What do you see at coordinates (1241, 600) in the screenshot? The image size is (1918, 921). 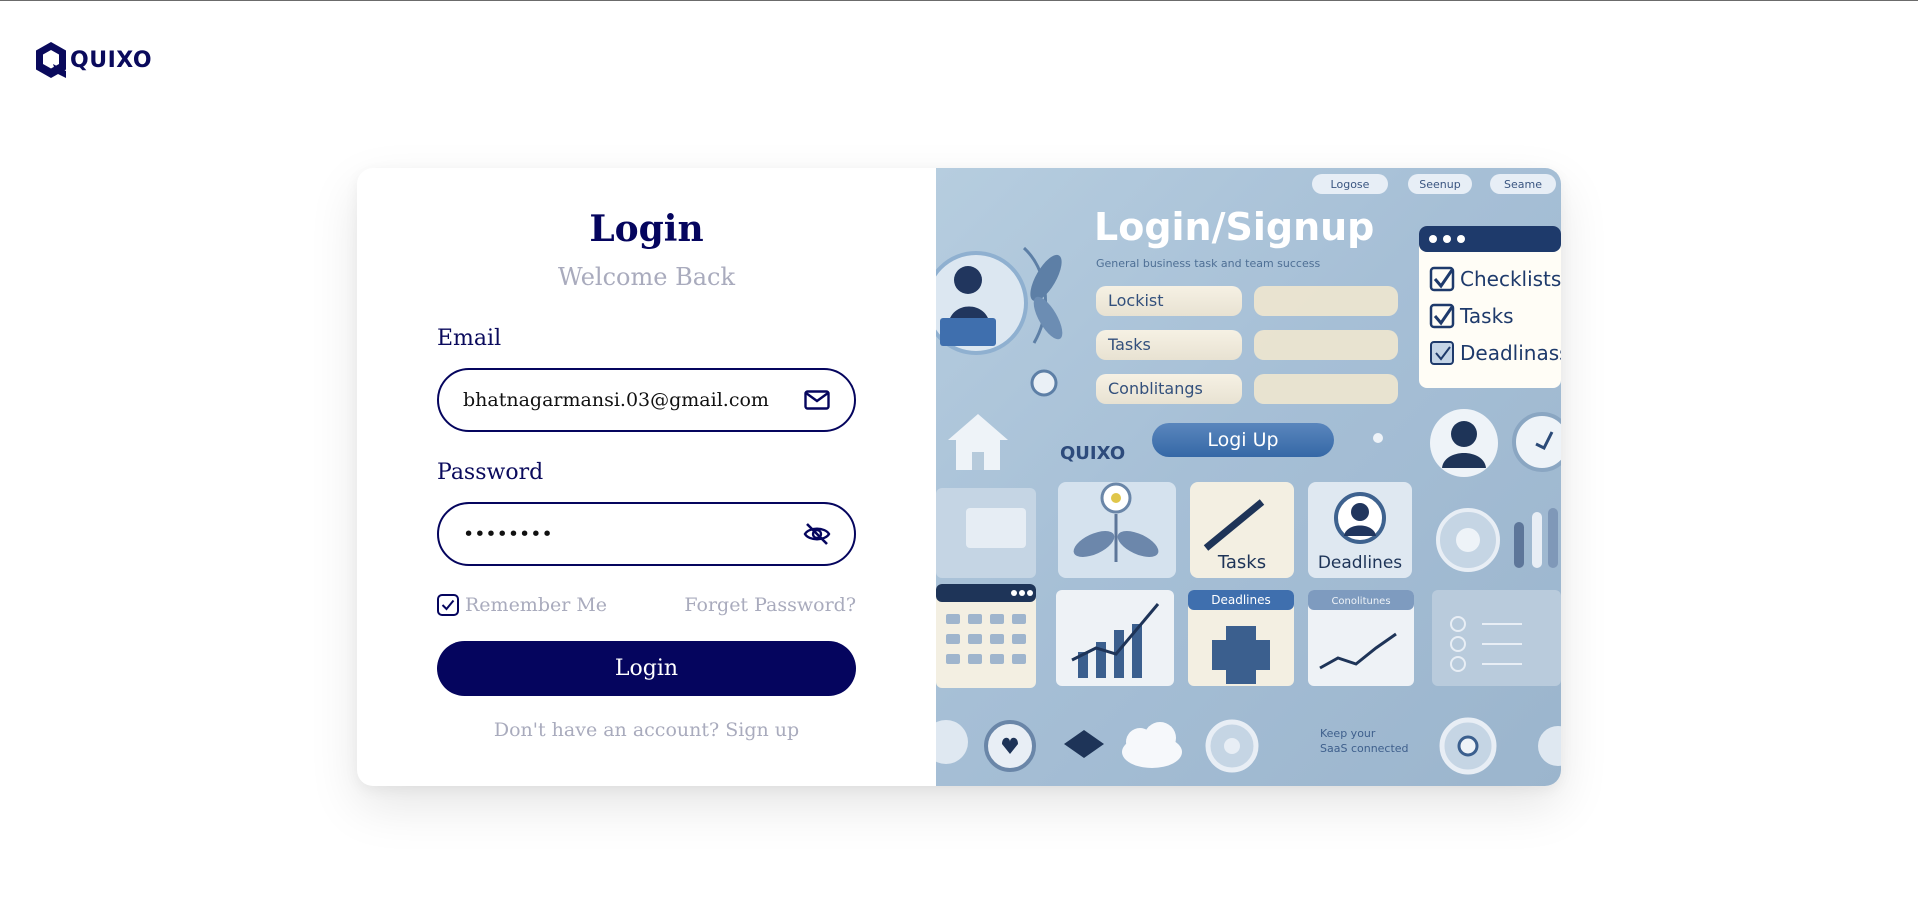 I see `illustration-header-deadlines: Deadlines` at bounding box center [1241, 600].